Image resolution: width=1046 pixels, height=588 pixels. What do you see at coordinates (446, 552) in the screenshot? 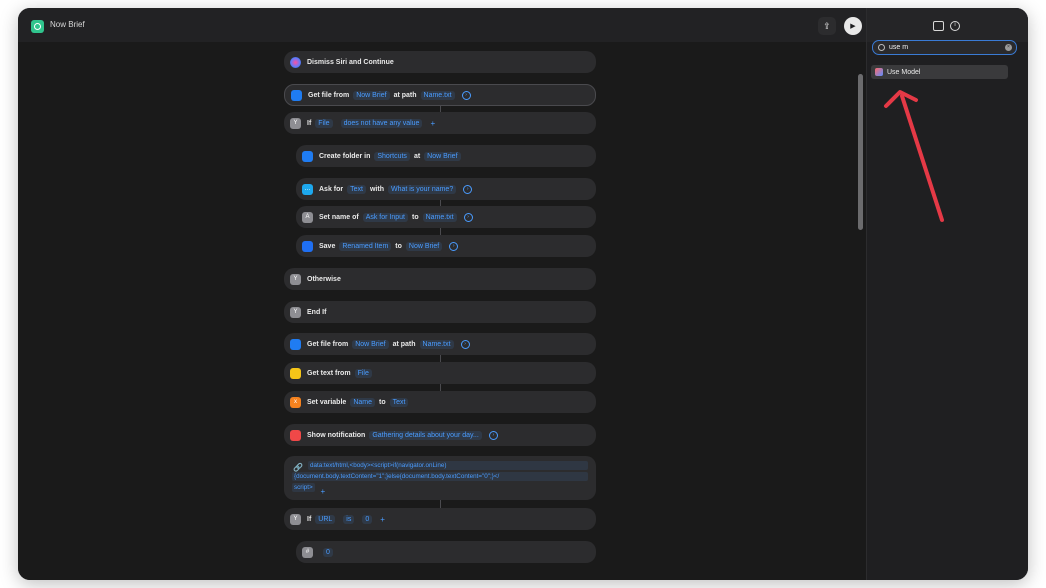
I see `action-number: # 0` at bounding box center [446, 552].